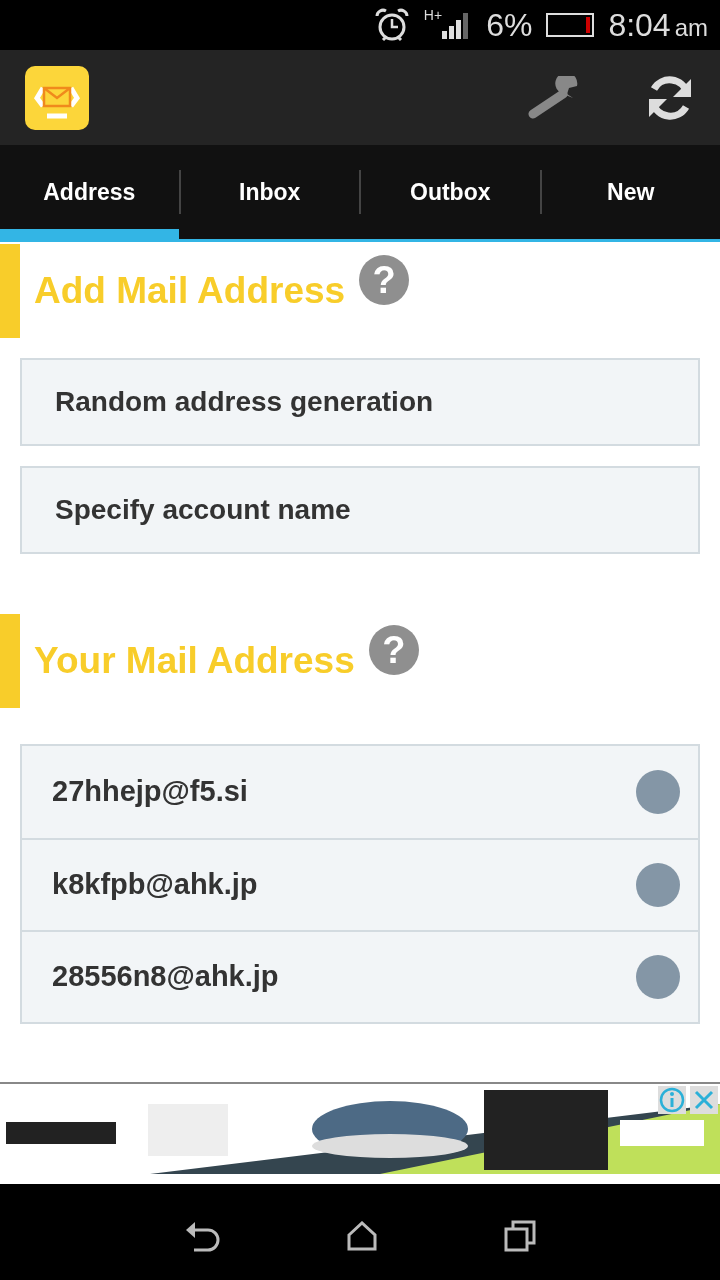 This screenshot has height=1280, width=720. Describe the element at coordinates (362, 1235) in the screenshot. I see `home-icon` at that location.